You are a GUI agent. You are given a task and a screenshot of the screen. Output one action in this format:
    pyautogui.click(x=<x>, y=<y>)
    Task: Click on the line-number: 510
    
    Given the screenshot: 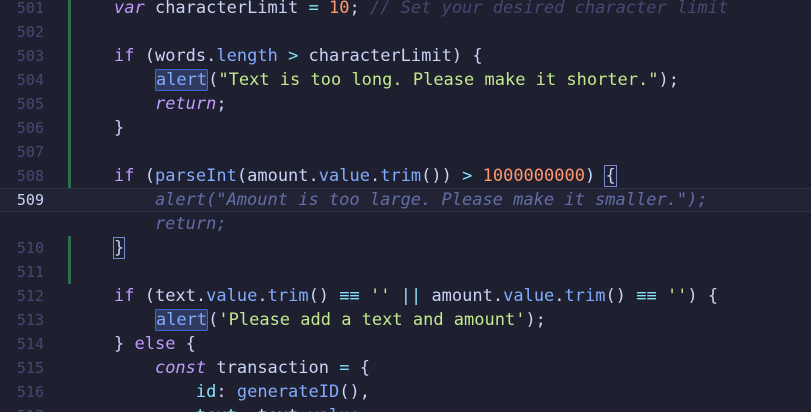 What is the action you would take?
    pyautogui.click(x=30, y=248)
    